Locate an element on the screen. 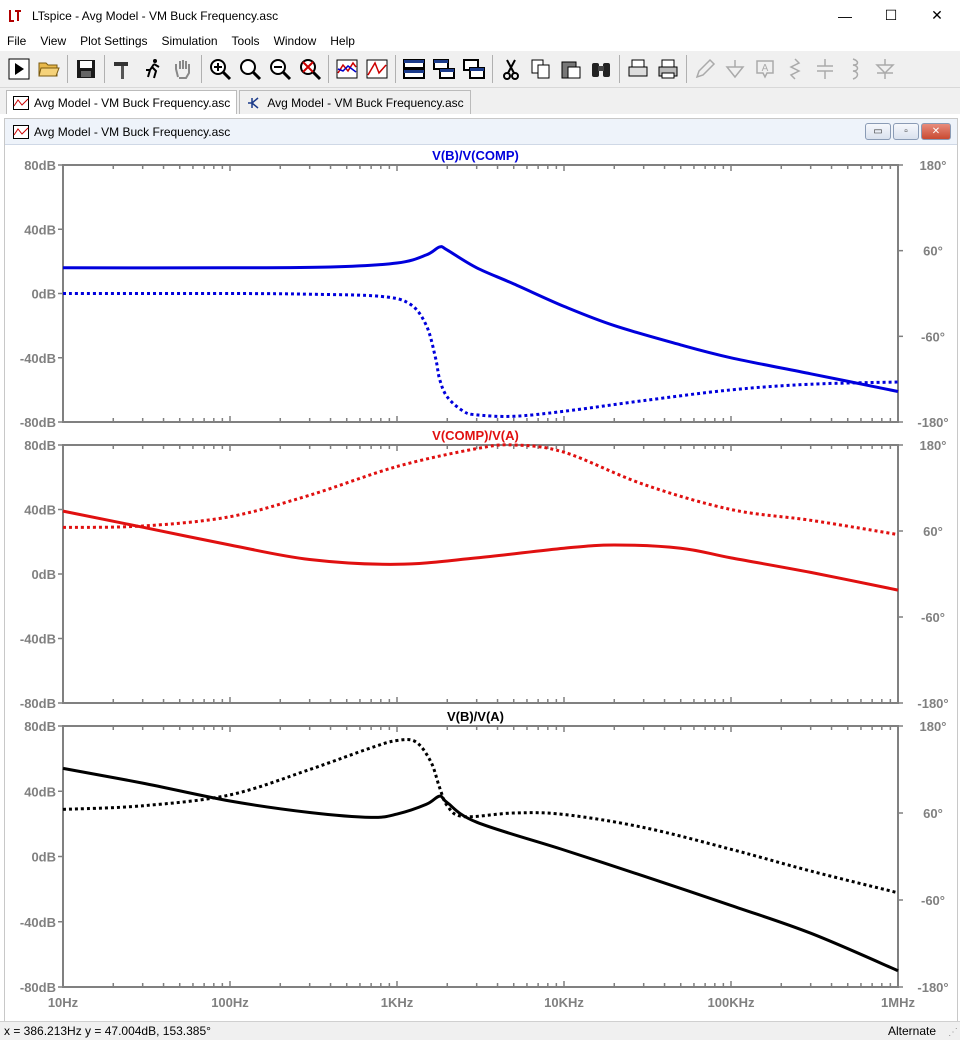  tab-schematic: Avg Model - VM Buck Frequency.asc is located at coordinates (355, 102).